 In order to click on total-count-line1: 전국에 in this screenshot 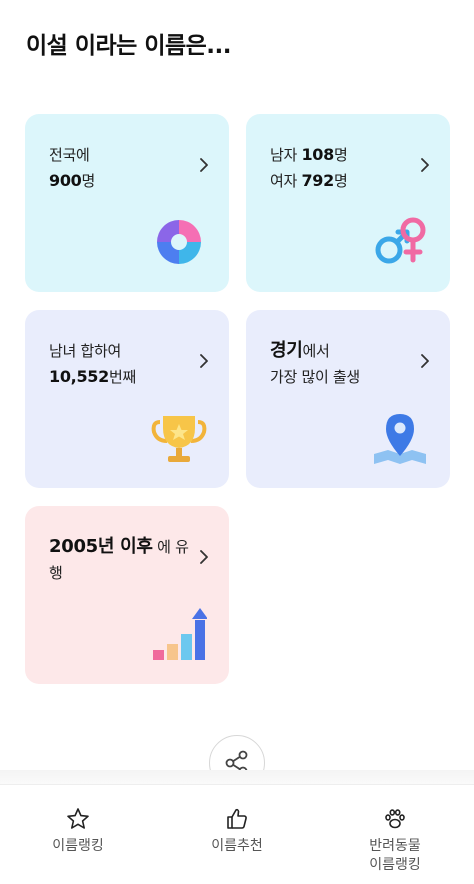, I will do `click(69, 155)`.